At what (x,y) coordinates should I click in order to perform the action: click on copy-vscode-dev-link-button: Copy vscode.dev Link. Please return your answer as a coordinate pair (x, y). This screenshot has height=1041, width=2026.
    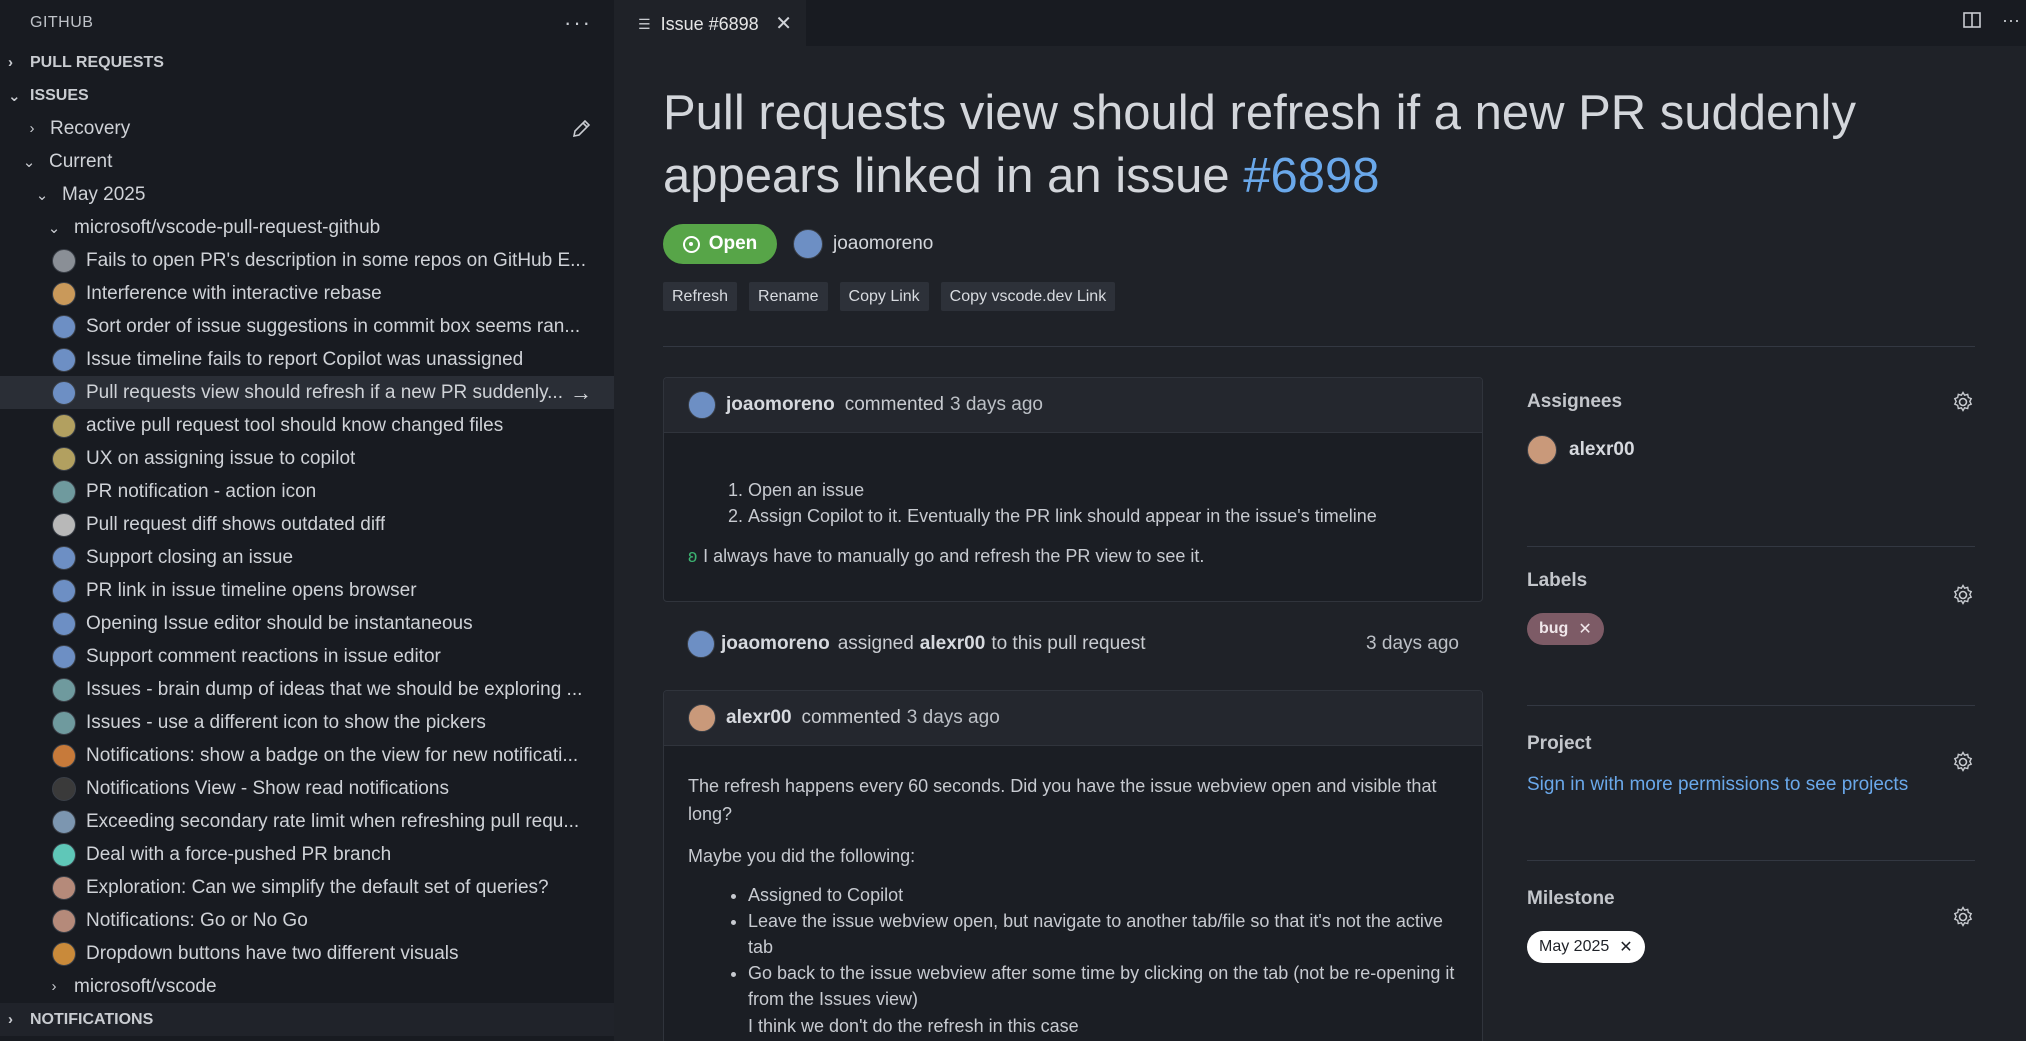
    Looking at the image, I should click on (1028, 296).